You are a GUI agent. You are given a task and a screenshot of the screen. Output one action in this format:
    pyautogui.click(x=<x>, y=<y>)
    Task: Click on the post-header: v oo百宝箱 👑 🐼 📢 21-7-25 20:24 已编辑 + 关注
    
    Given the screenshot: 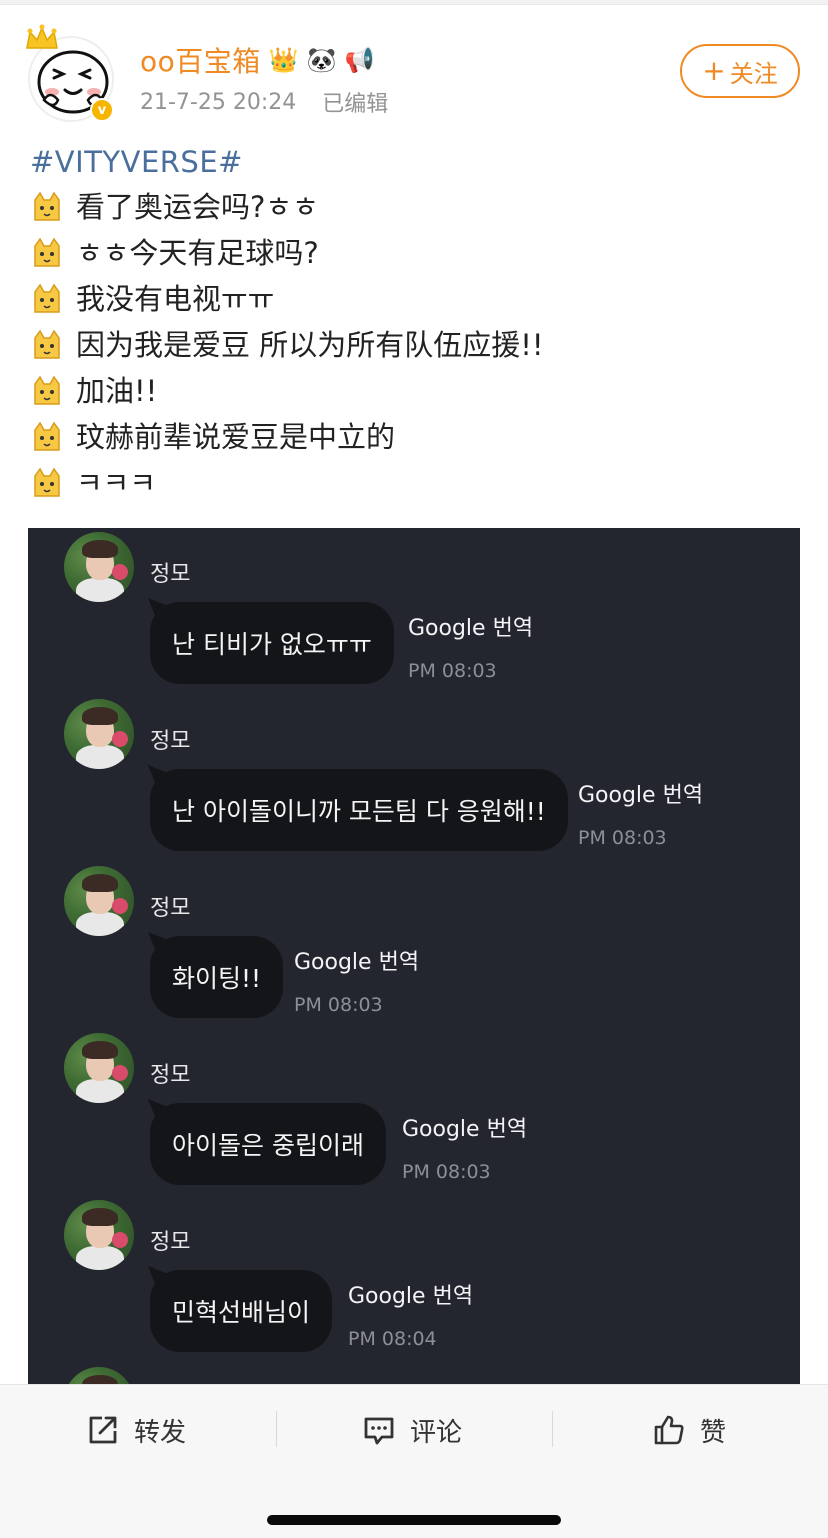 What is the action you would take?
    pyautogui.click(x=414, y=73)
    